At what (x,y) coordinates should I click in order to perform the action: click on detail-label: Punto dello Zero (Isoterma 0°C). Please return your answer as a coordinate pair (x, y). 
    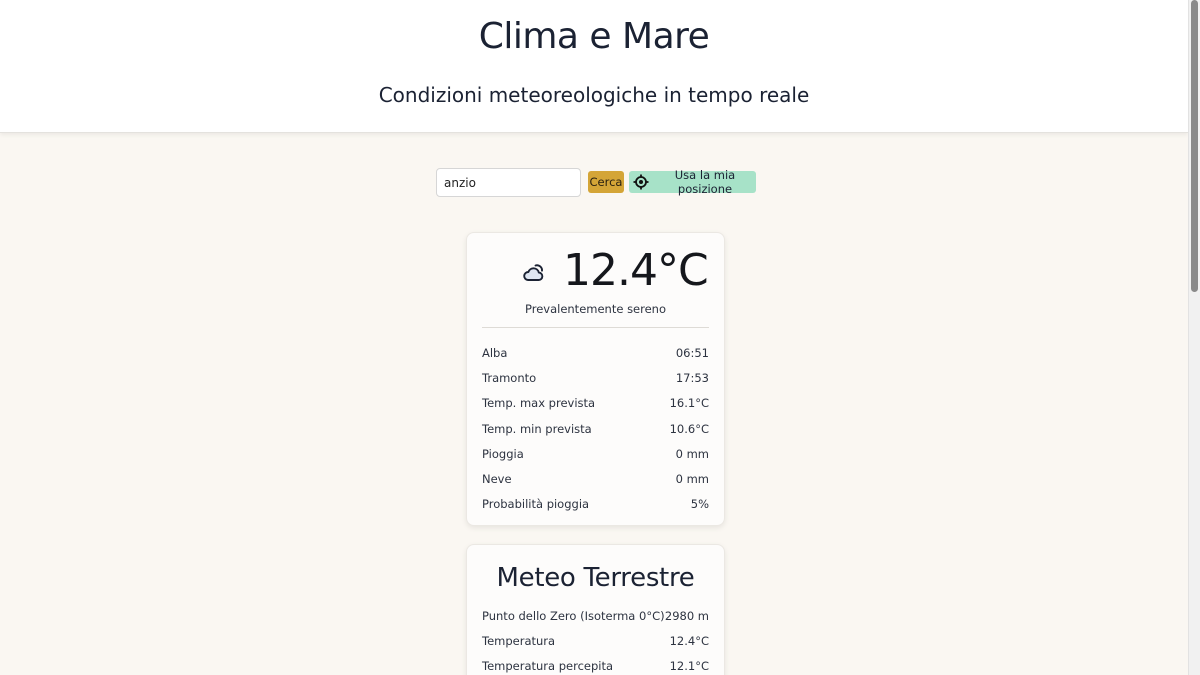
    Looking at the image, I should click on (573, 615).